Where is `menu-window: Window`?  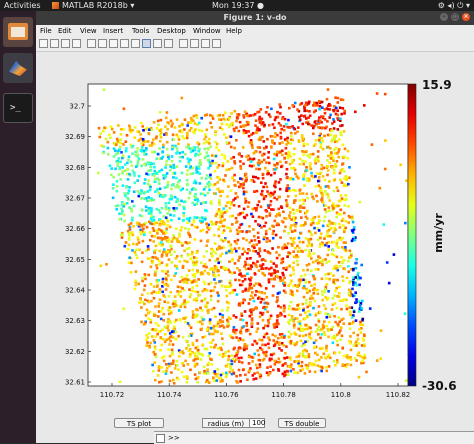
menu-window: Window is located at coordinates (207, 31).